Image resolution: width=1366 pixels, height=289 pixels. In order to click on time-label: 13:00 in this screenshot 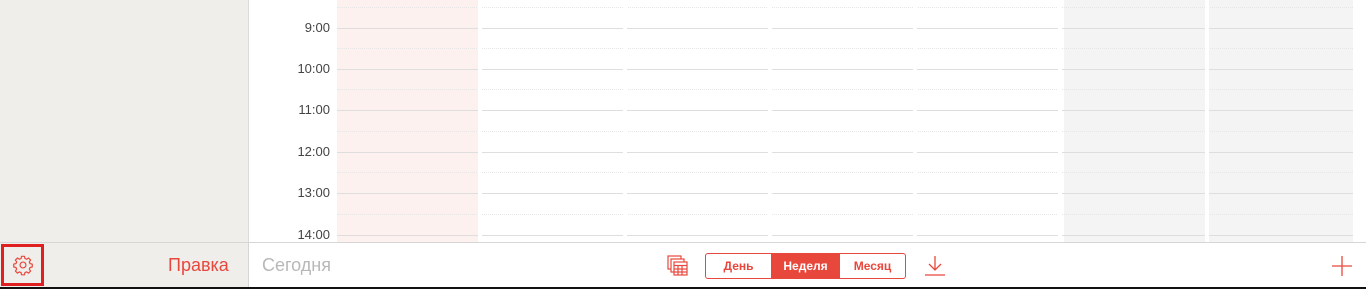, I will do `click(313, 192)`.